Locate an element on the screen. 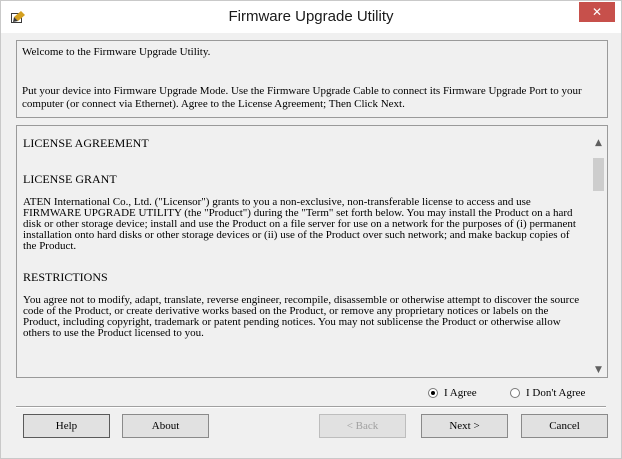  agree-label: I Agree is located at coordinates (460, 393).